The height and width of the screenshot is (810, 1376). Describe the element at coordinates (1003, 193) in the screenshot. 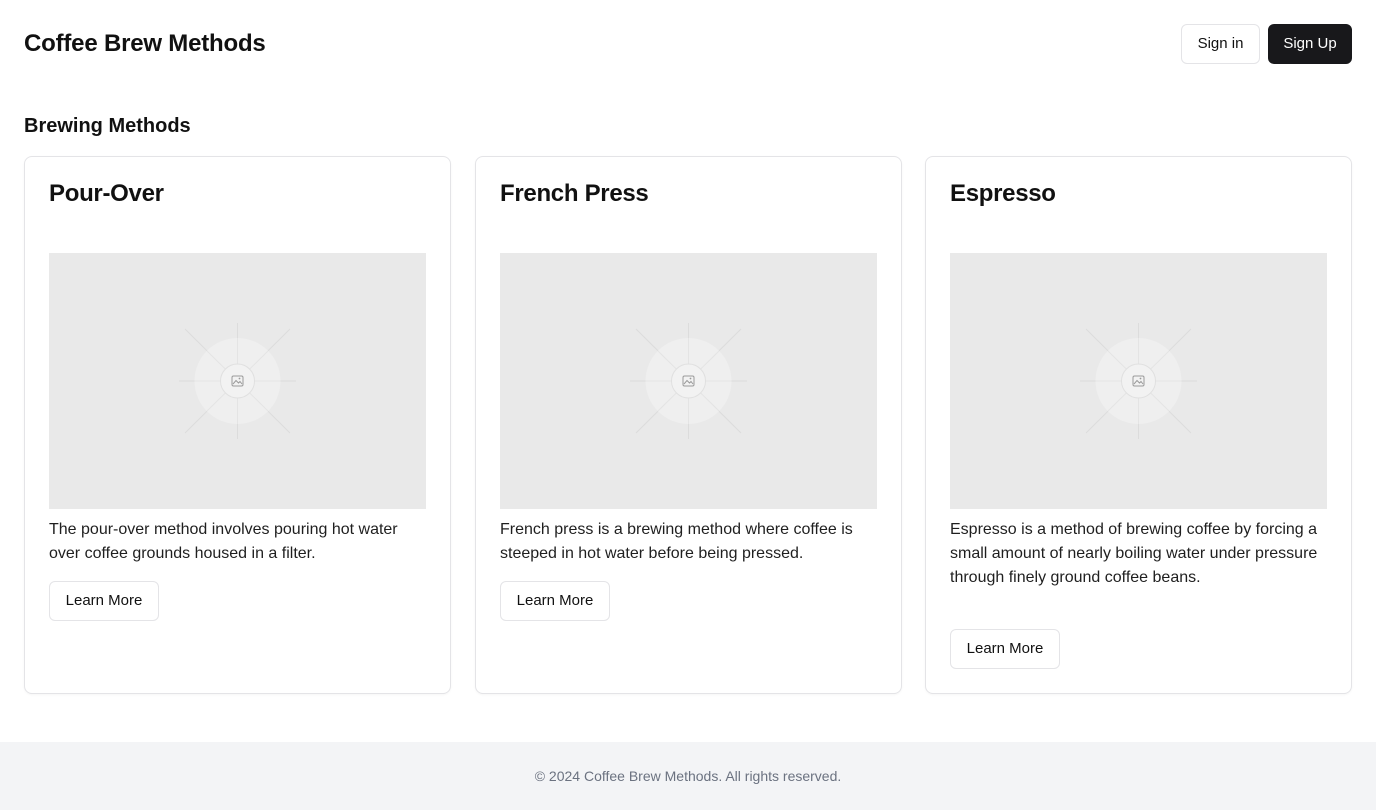

I see `card-title: Espresso` at that location.